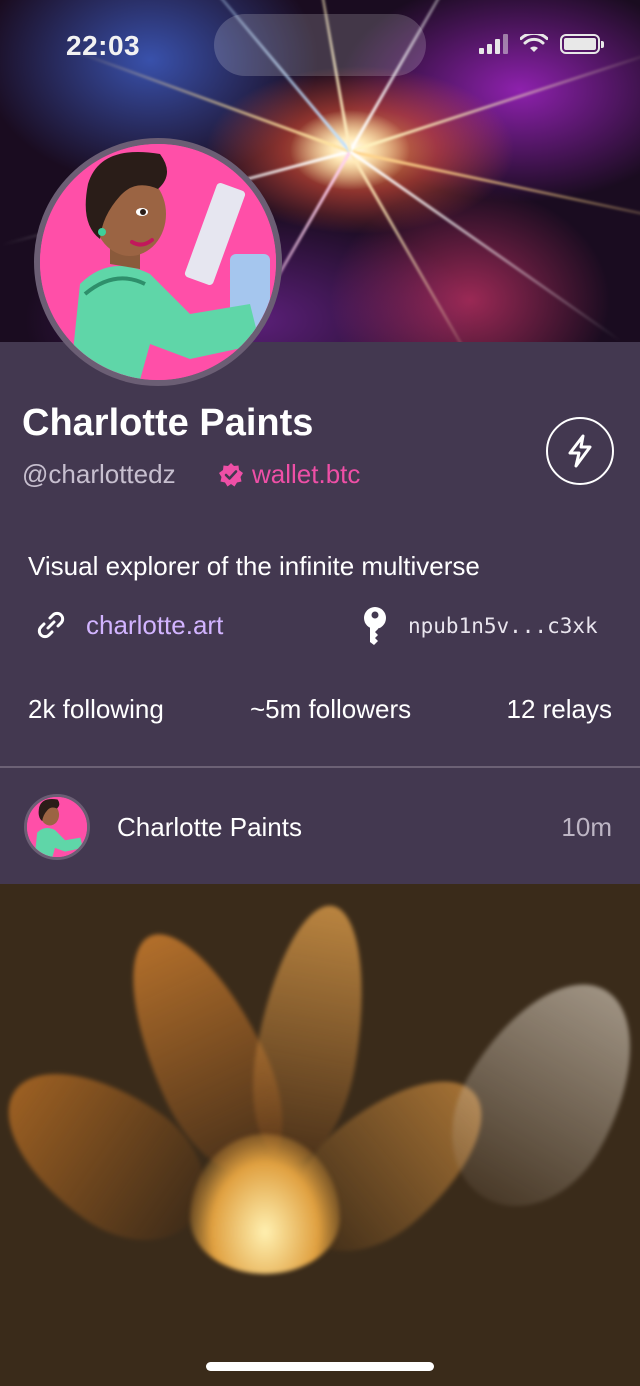  I want to click on verified-badge-icon, so click(231, 474).